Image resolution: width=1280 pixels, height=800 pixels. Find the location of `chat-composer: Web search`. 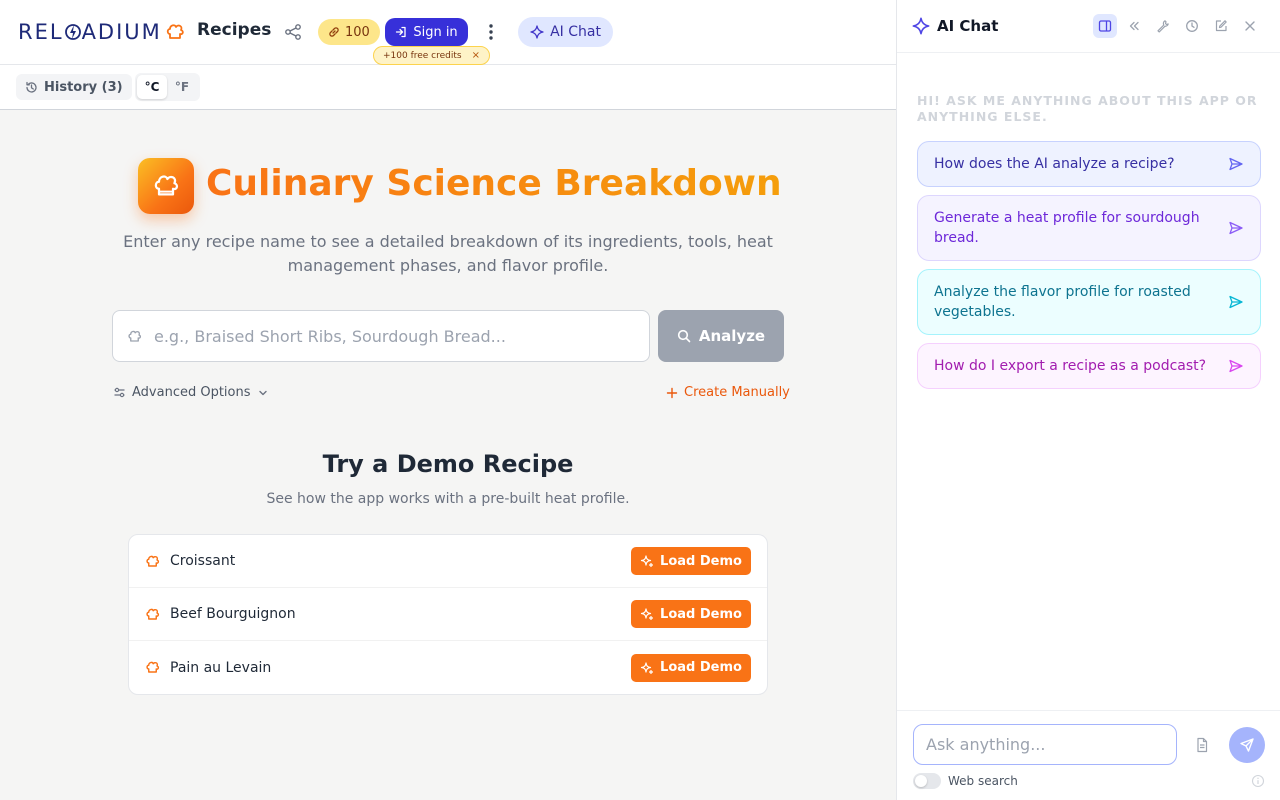

chat-composer: Web search is located at coordinates (1088, 755).